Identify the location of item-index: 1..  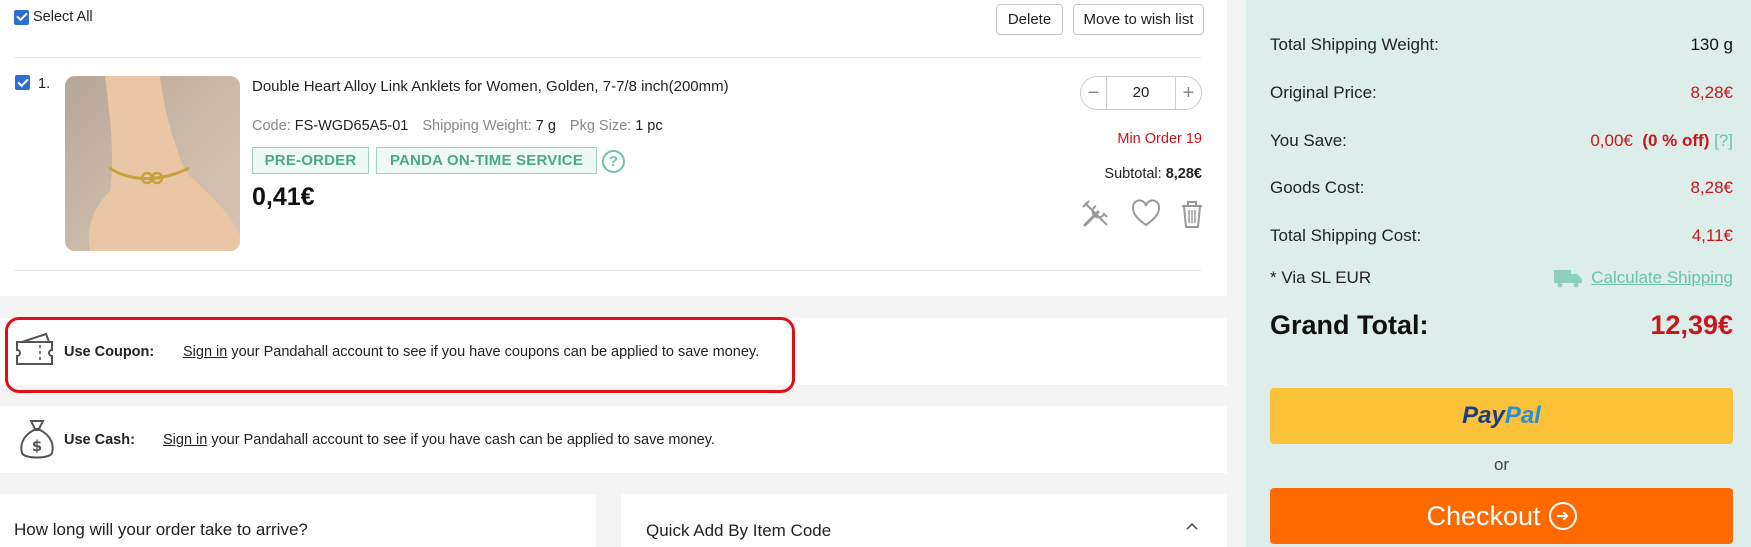
(44, 84).